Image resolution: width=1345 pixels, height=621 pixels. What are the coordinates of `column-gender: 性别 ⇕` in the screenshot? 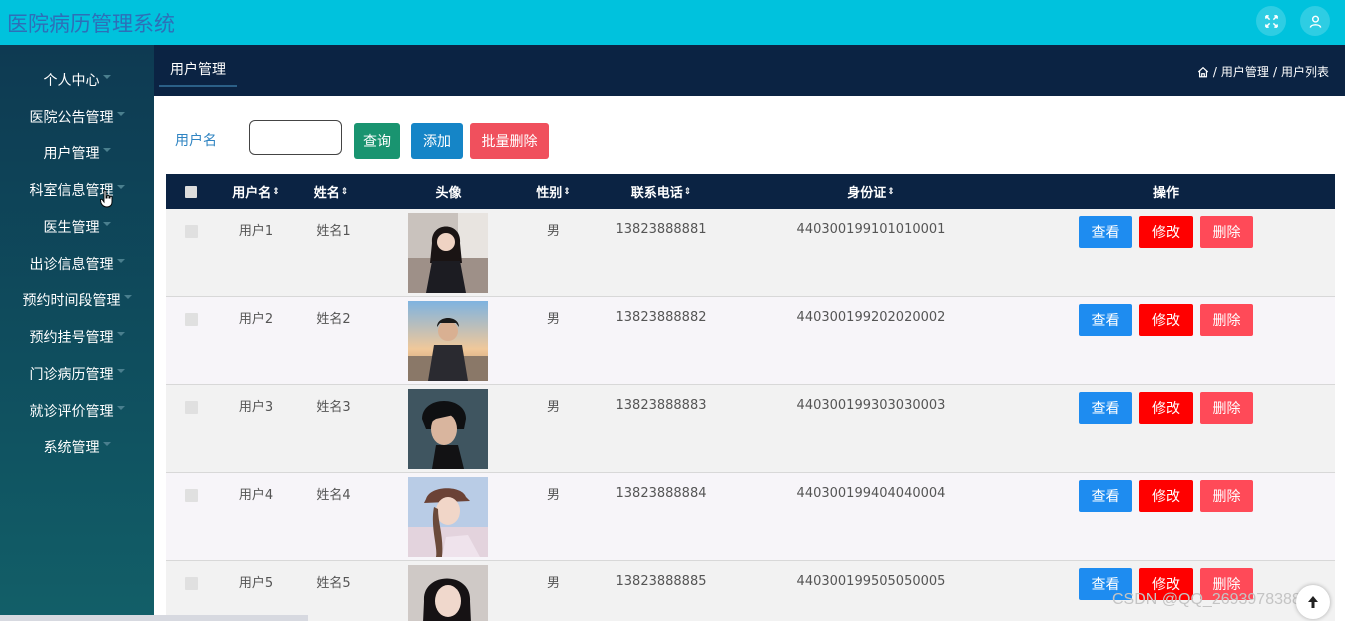 It's located at (553, 191).